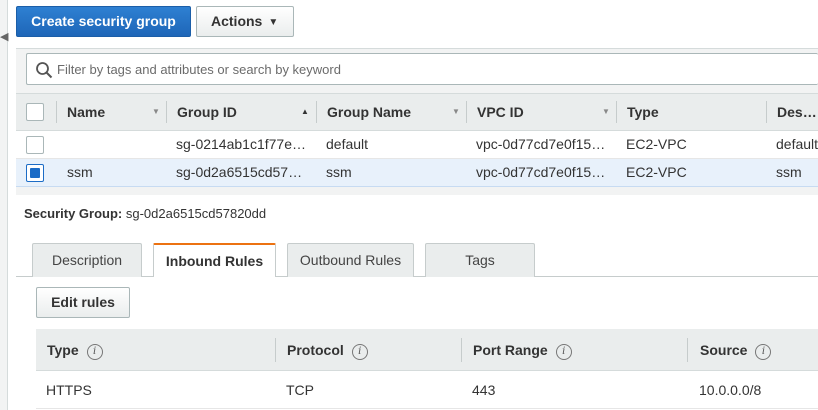 The image size is (818, 410). I want to click on left-nav-collapsed: ◀, so click(4, 205).